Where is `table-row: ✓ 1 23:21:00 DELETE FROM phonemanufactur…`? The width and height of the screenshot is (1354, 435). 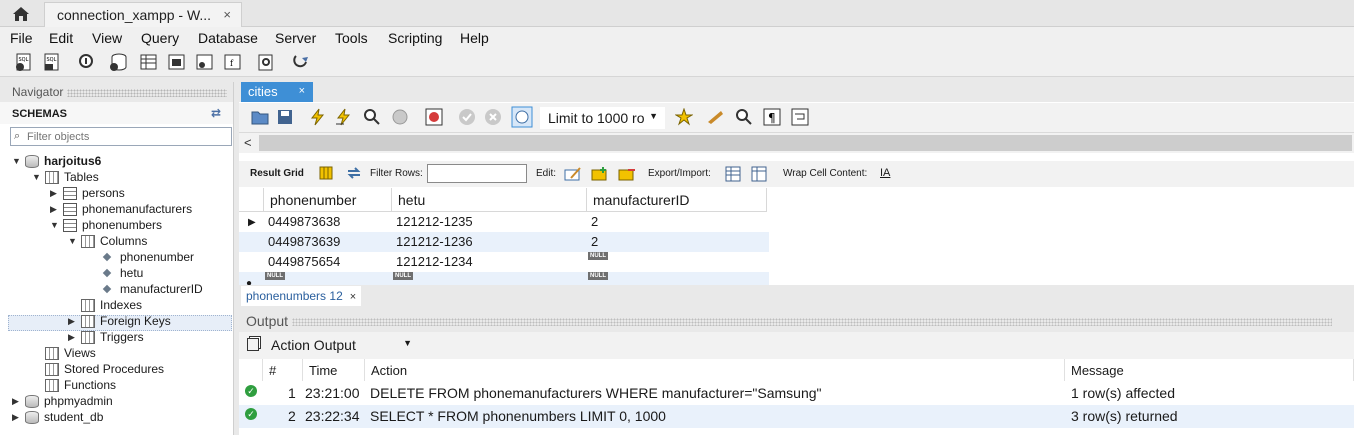 table-row: ✓ 1 23:21:00 DELETE FROM phonemanufactur… is located at coordinates (796, 393).